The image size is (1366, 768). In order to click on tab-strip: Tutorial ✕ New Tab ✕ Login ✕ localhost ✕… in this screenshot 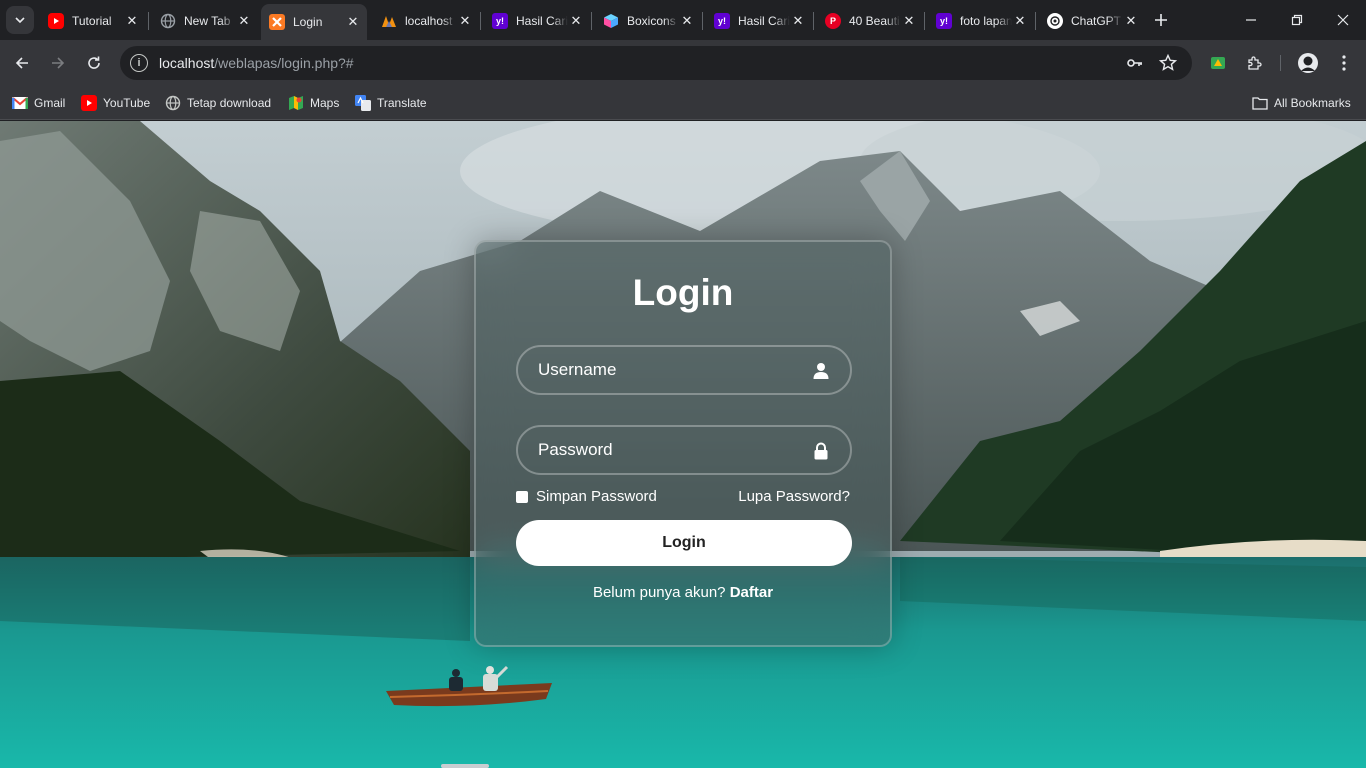, I will do `click(683, 20)`.